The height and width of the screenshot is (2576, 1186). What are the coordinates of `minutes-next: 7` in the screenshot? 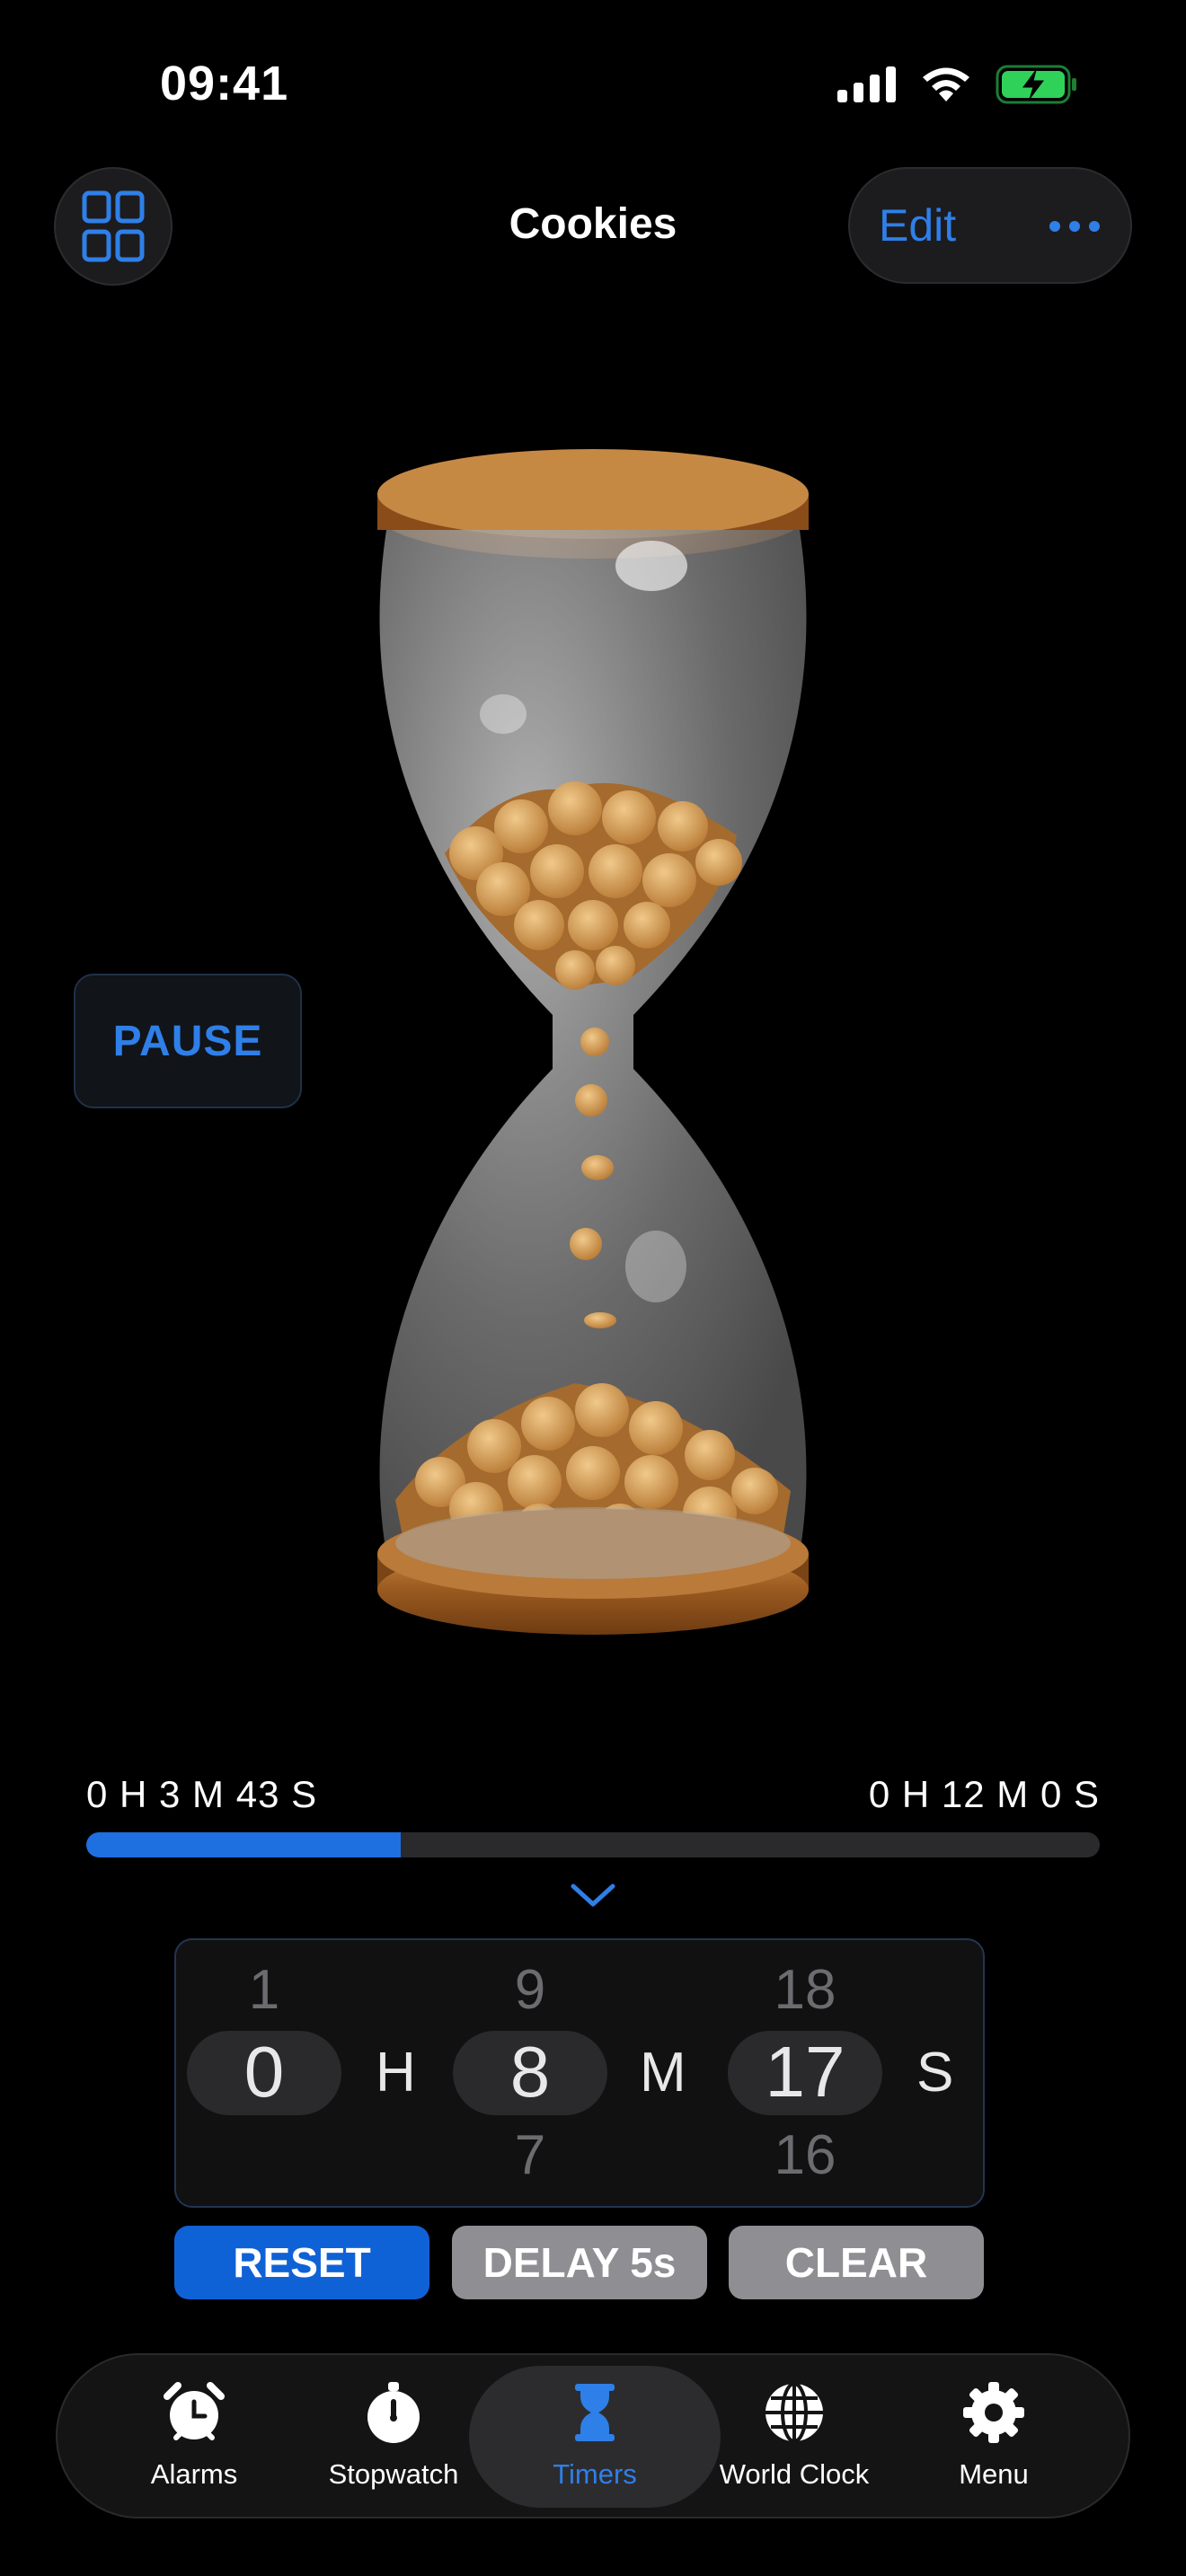 It's located at (530, 2155).